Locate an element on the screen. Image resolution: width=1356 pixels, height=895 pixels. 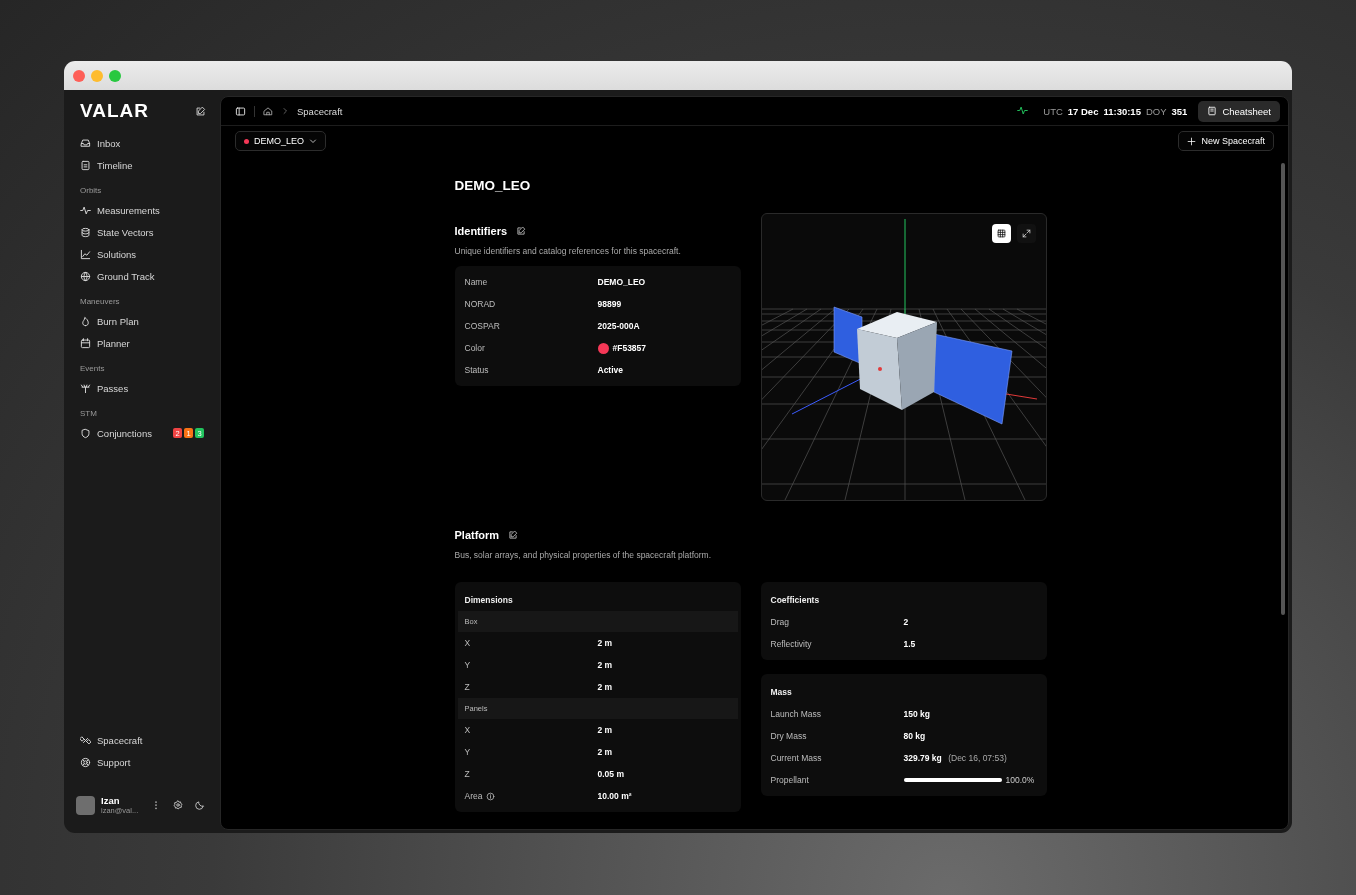
shield-icon is located at coordinates (85, 433).